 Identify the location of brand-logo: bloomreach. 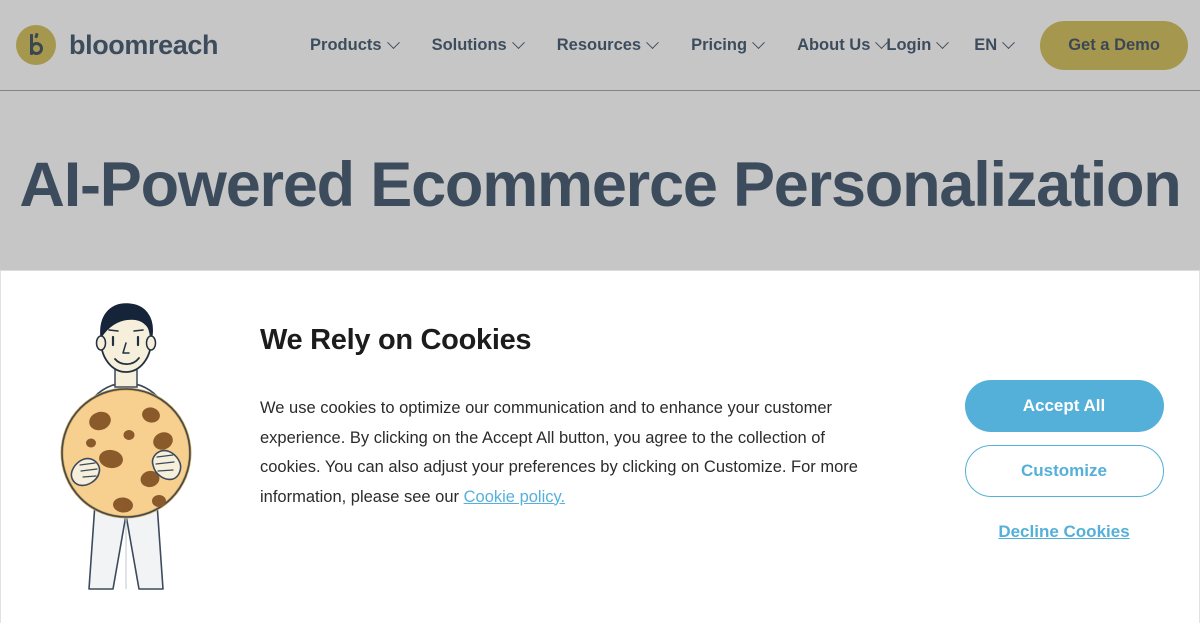
(117, 45).